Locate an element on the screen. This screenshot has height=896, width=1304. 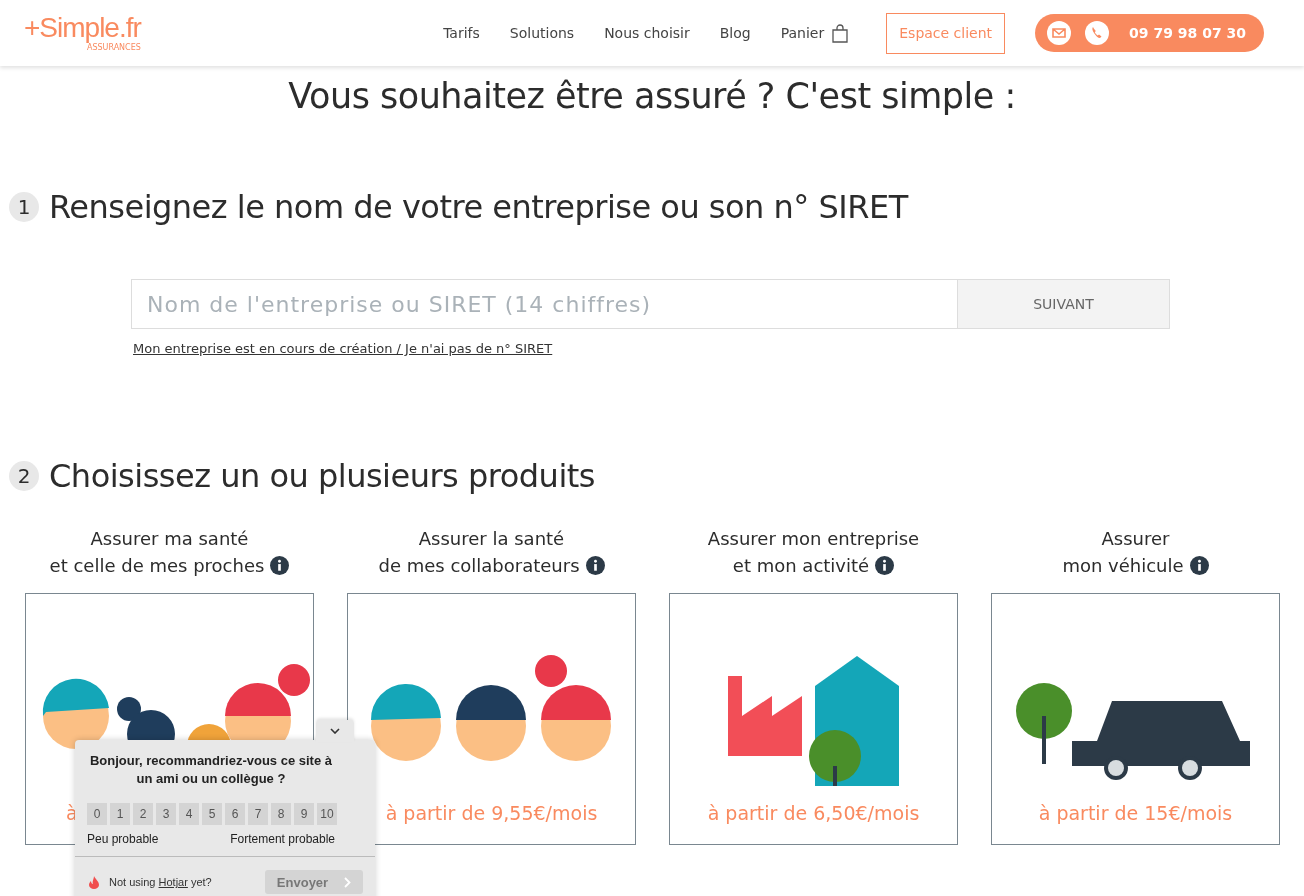
nav-link: Nous choisir is located at coordinates (647, 33).